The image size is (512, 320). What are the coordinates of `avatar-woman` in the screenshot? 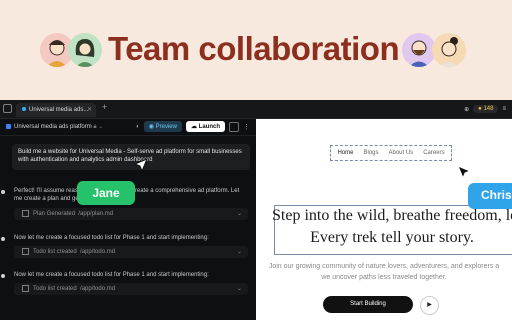 It's located at (85, 50).